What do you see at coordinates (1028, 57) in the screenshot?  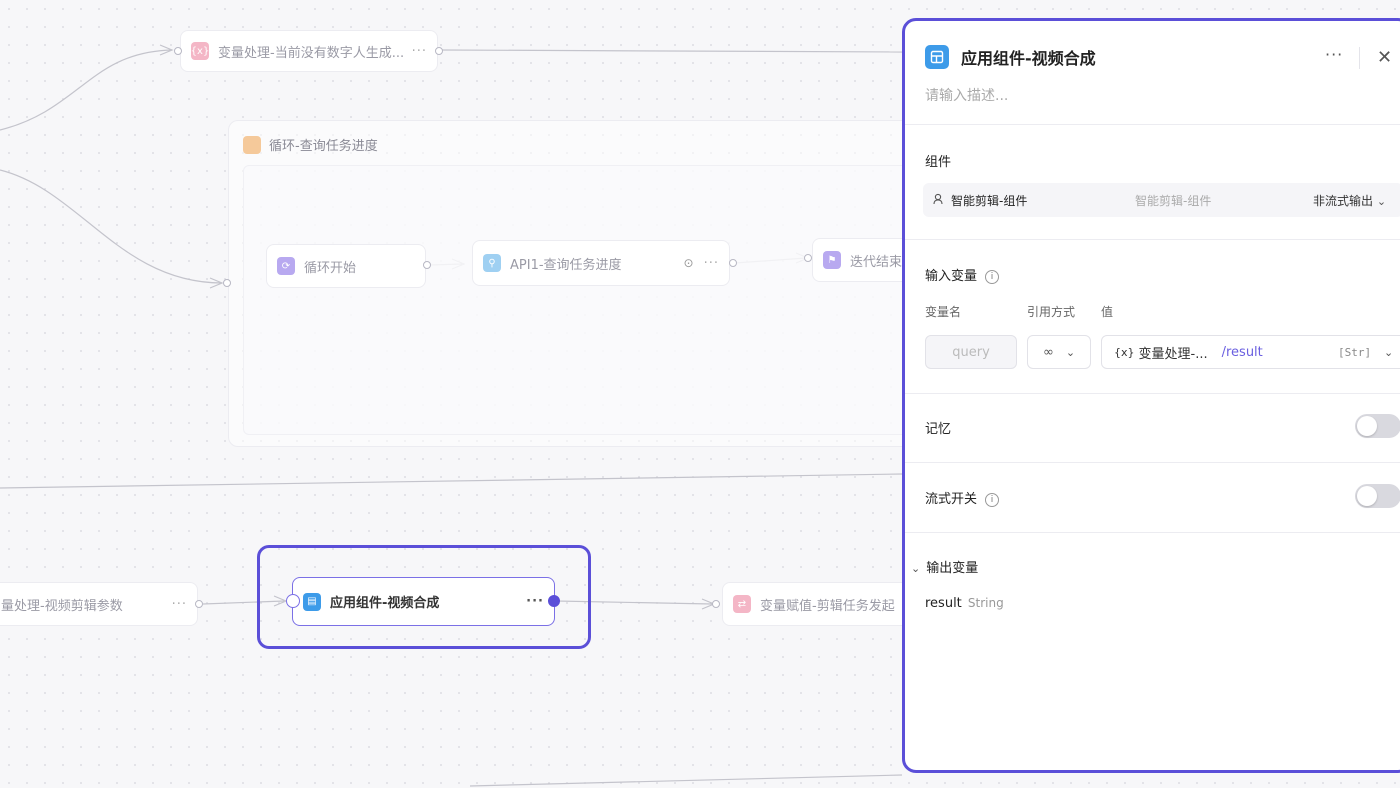 I see `panel-title: 应用组件-视频合成` at bounding box center [1028, 57].